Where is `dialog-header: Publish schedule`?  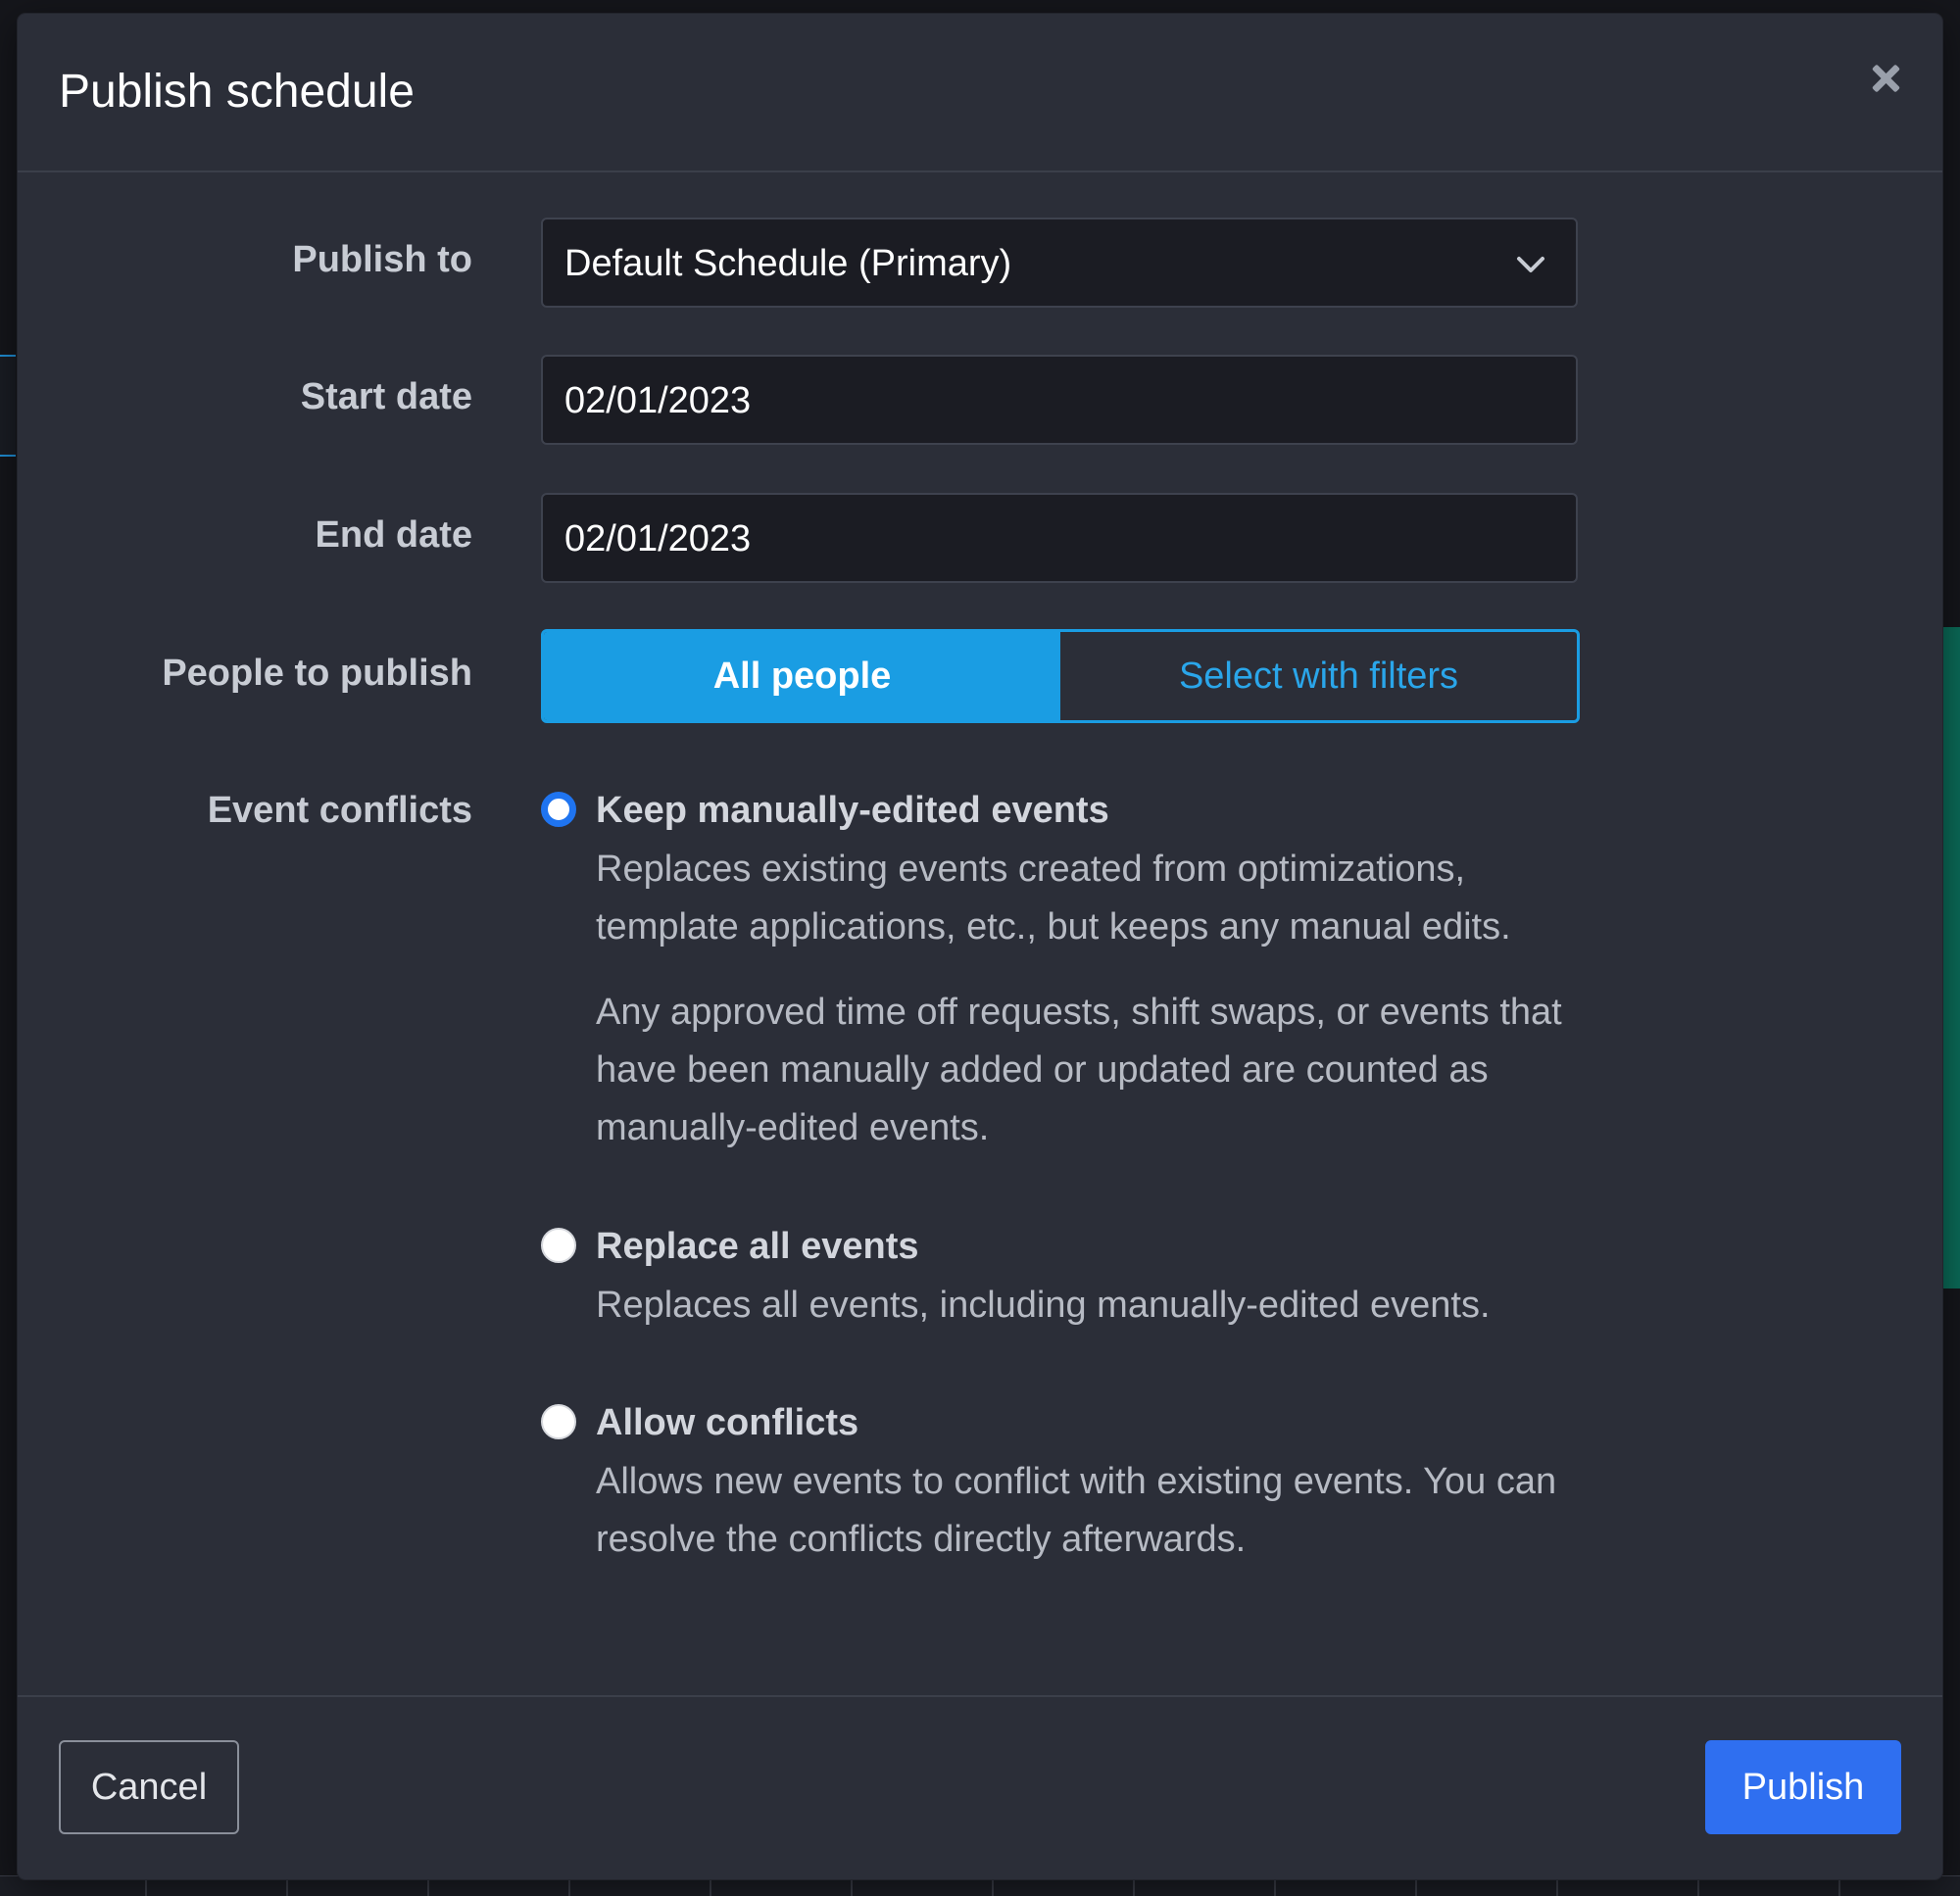
dialog-header: Publish schedule is located at coordinates (980, 93).